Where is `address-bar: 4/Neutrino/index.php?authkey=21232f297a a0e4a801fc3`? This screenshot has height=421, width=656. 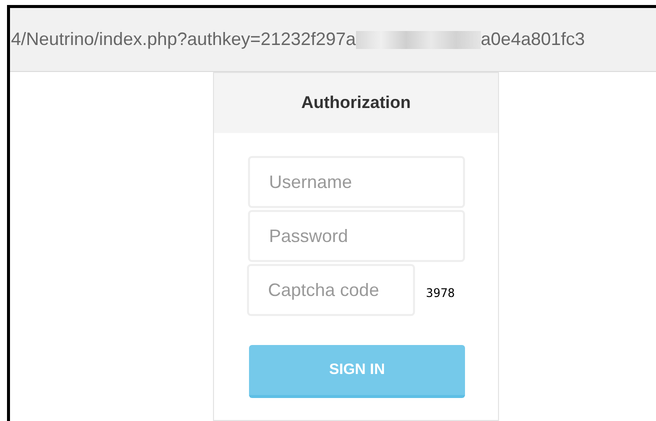 address-bar: 4/Neutrino/index.php?authkey=21232f297a a0e4a801fc3 is located at coordinates (333, 40).